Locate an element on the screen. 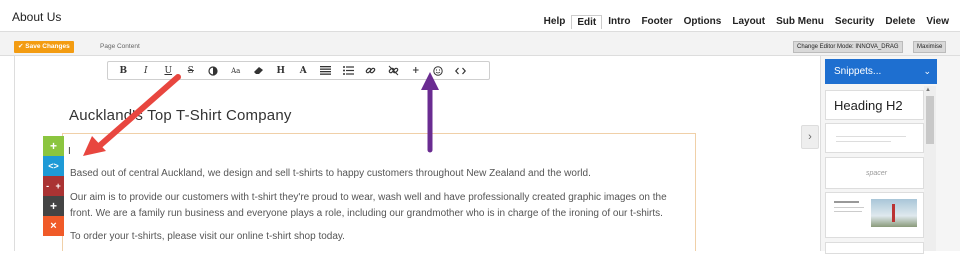 The width and height of the screenshot is (960, 254). bold-button: B is located at coordinates (123, 70).